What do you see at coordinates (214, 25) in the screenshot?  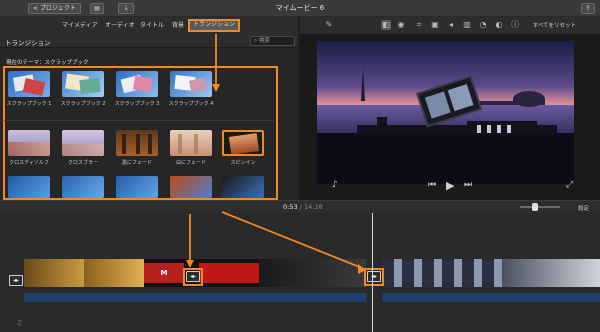 I see `tab-transitions: トランジション` at bounding box center [214, 25].